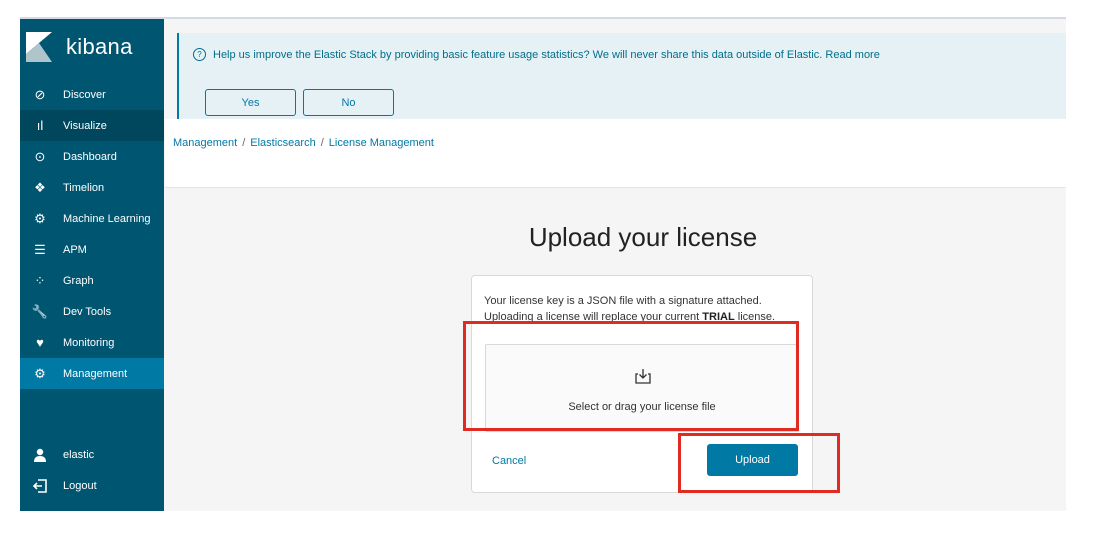 This screenshot has width=1095, height=542. I want to click on no-button: No, so click(348, 102).